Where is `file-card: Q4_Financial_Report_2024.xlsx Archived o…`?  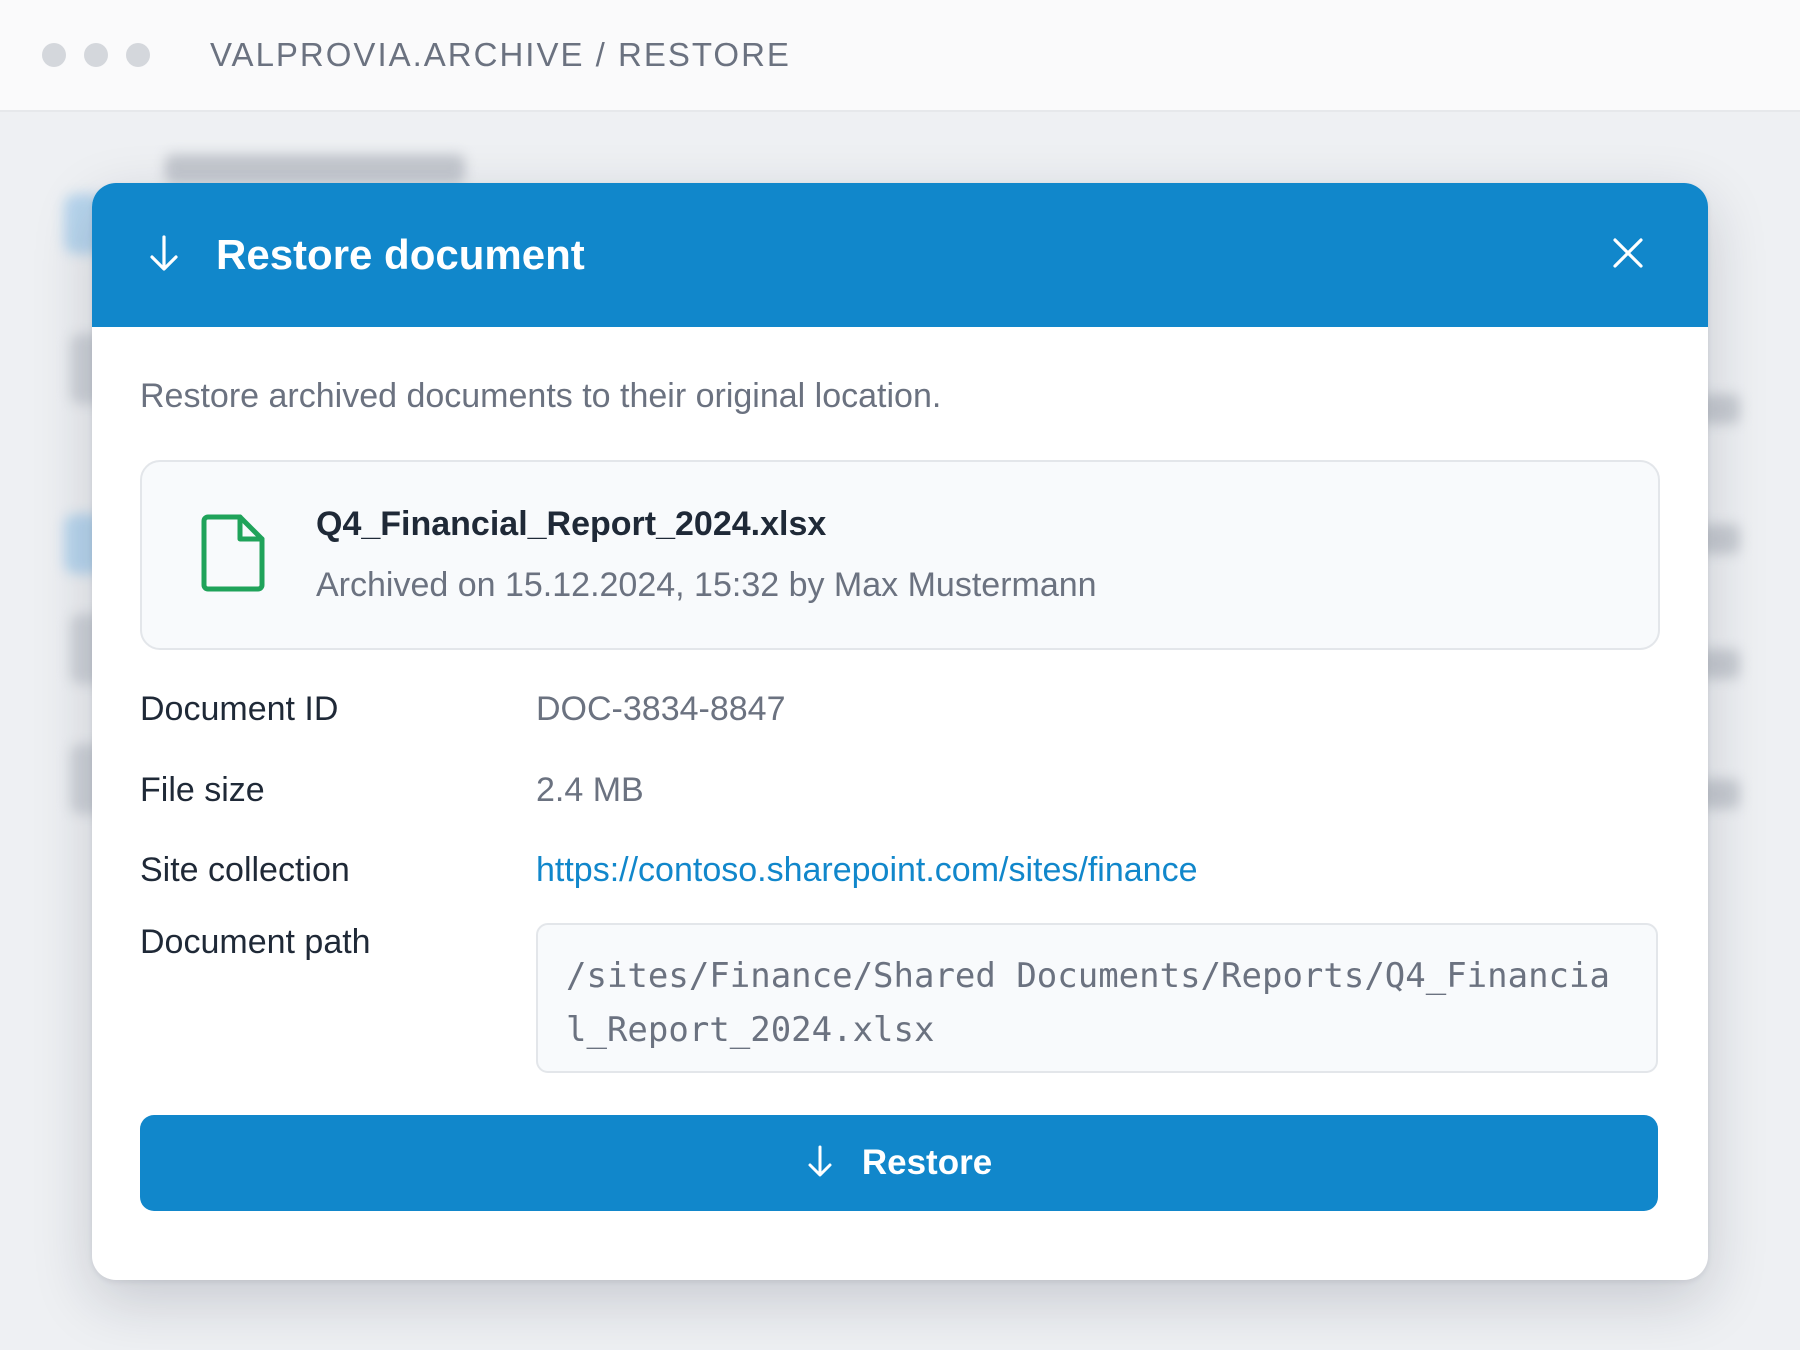 file-card: Q4_Financial_Report_2024.xlsx Archived o… is located at coordinates (900, 555).